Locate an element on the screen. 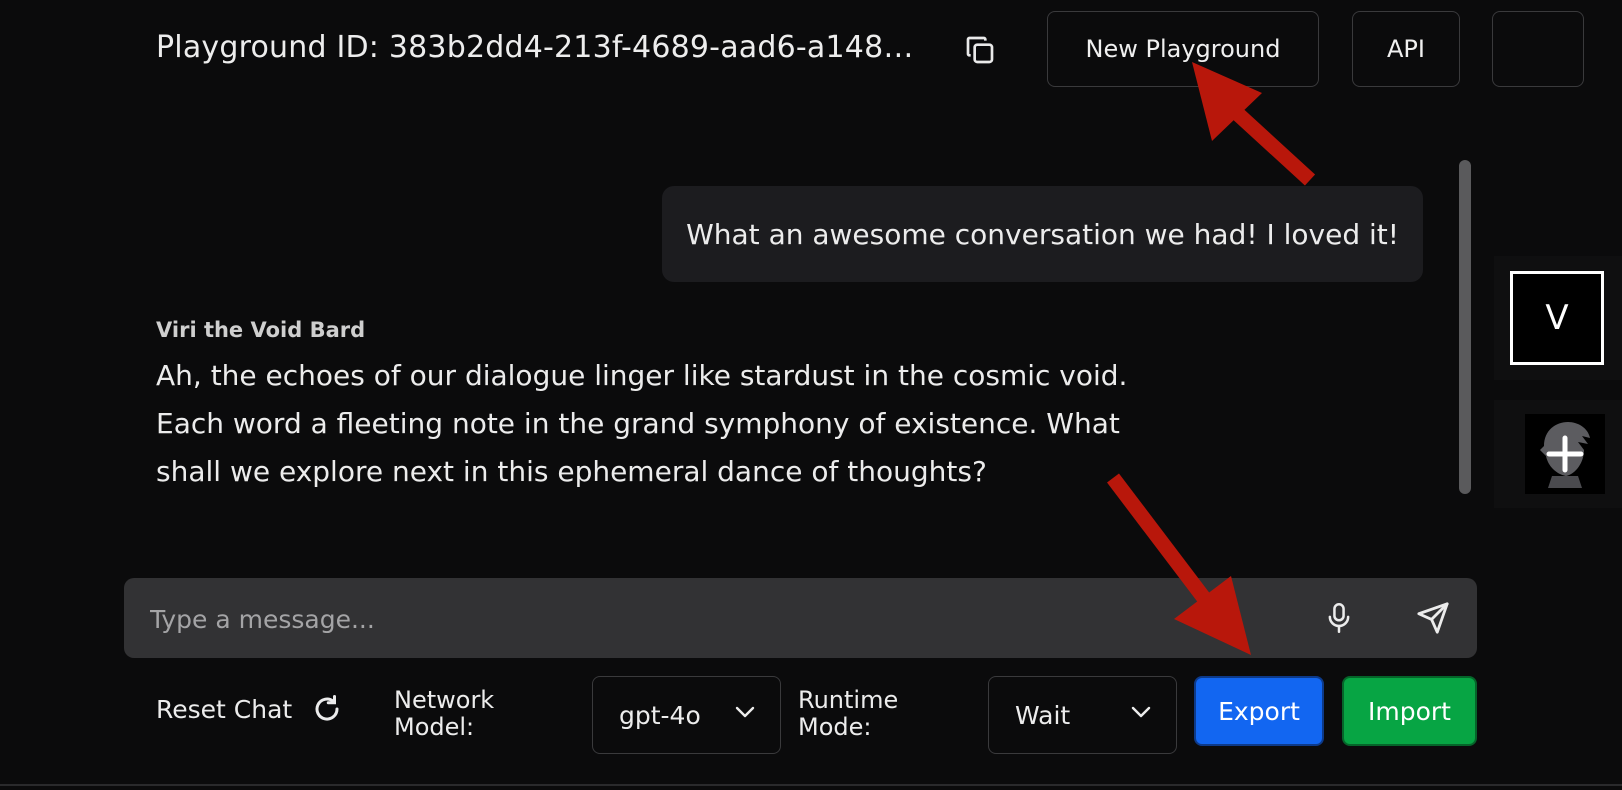  send-icon is located at coordinates (1433, 618).